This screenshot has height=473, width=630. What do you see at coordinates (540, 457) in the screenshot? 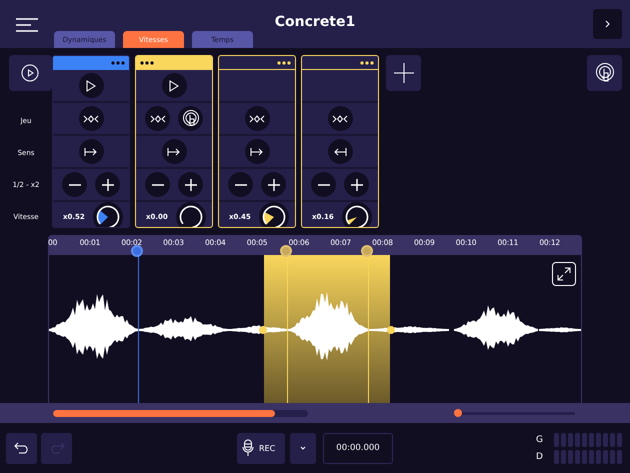
I see `channel-label: D` at bounding box center [540, 457].